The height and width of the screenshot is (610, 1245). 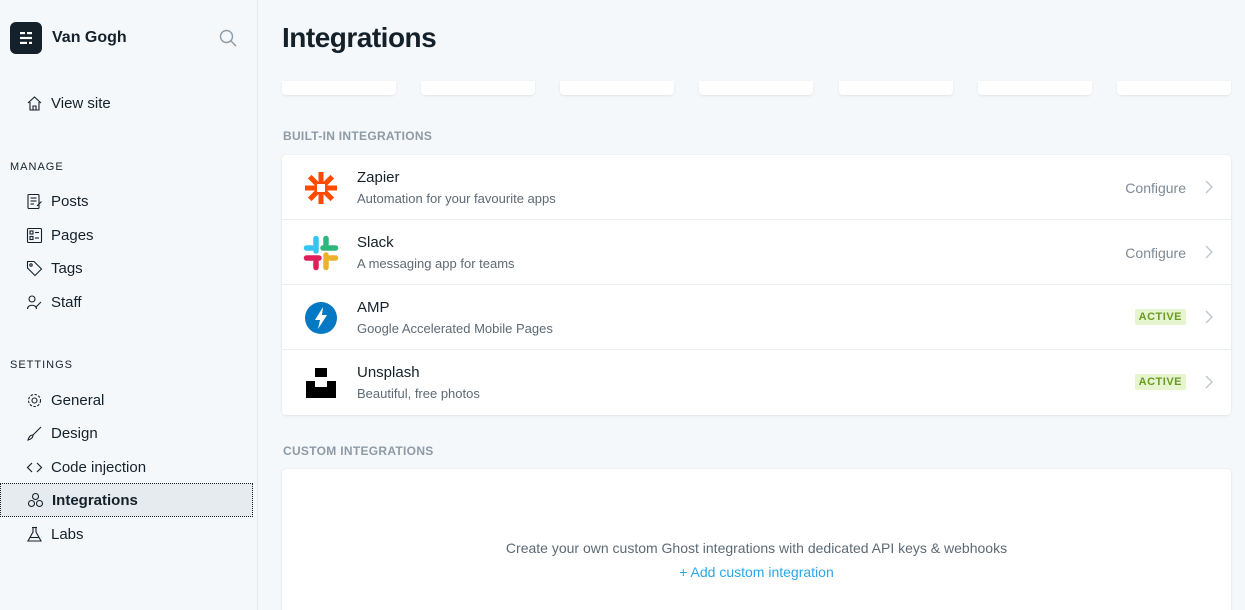 What do you see at coordinates (388, 372) in the screenshot?
I see `integration-name: Unsplash` at bounding box center [388, 372].